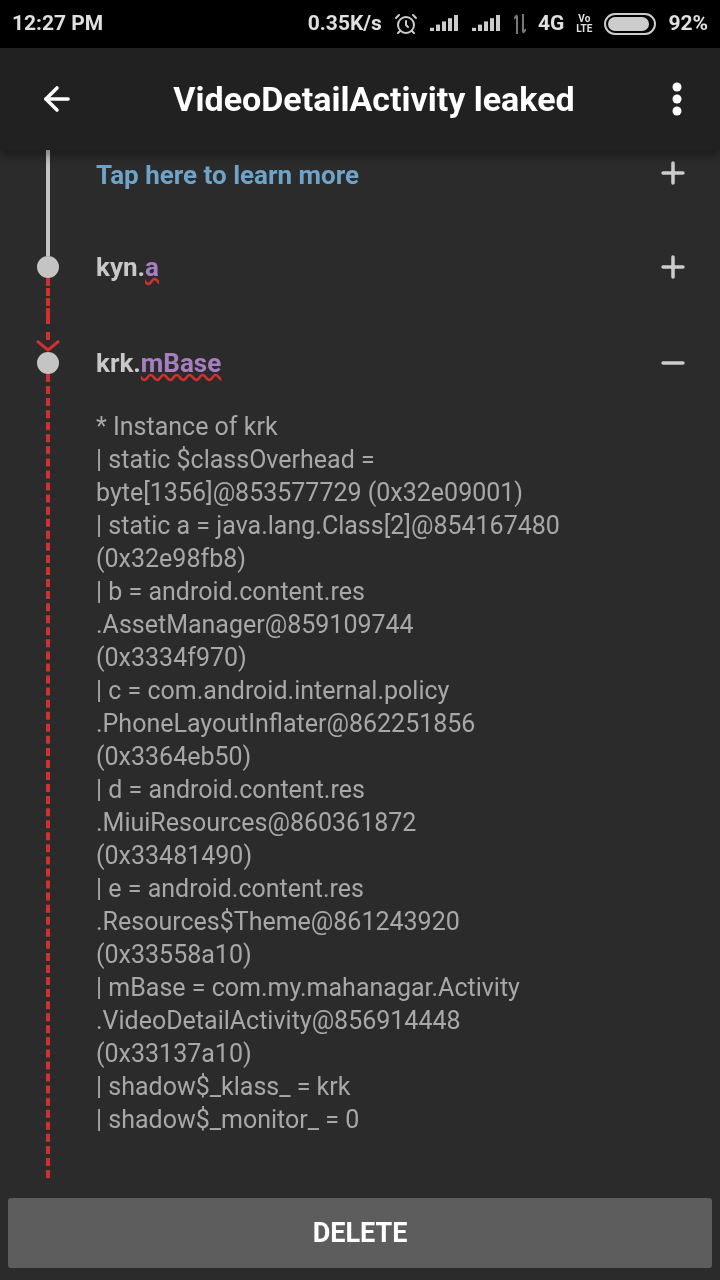 The height and width of the screenshot is (1280, 720). I want to click on detail-line: (0x33137a10), so click(174, 1054).